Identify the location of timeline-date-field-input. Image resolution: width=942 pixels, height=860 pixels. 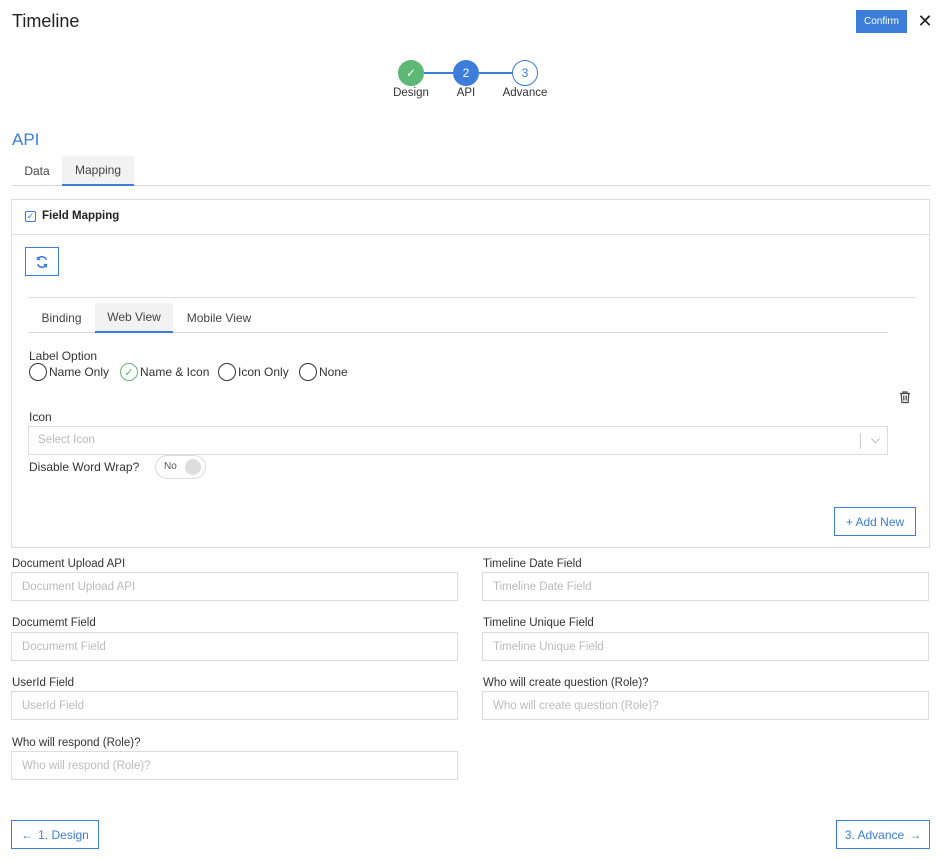
(705, 586).